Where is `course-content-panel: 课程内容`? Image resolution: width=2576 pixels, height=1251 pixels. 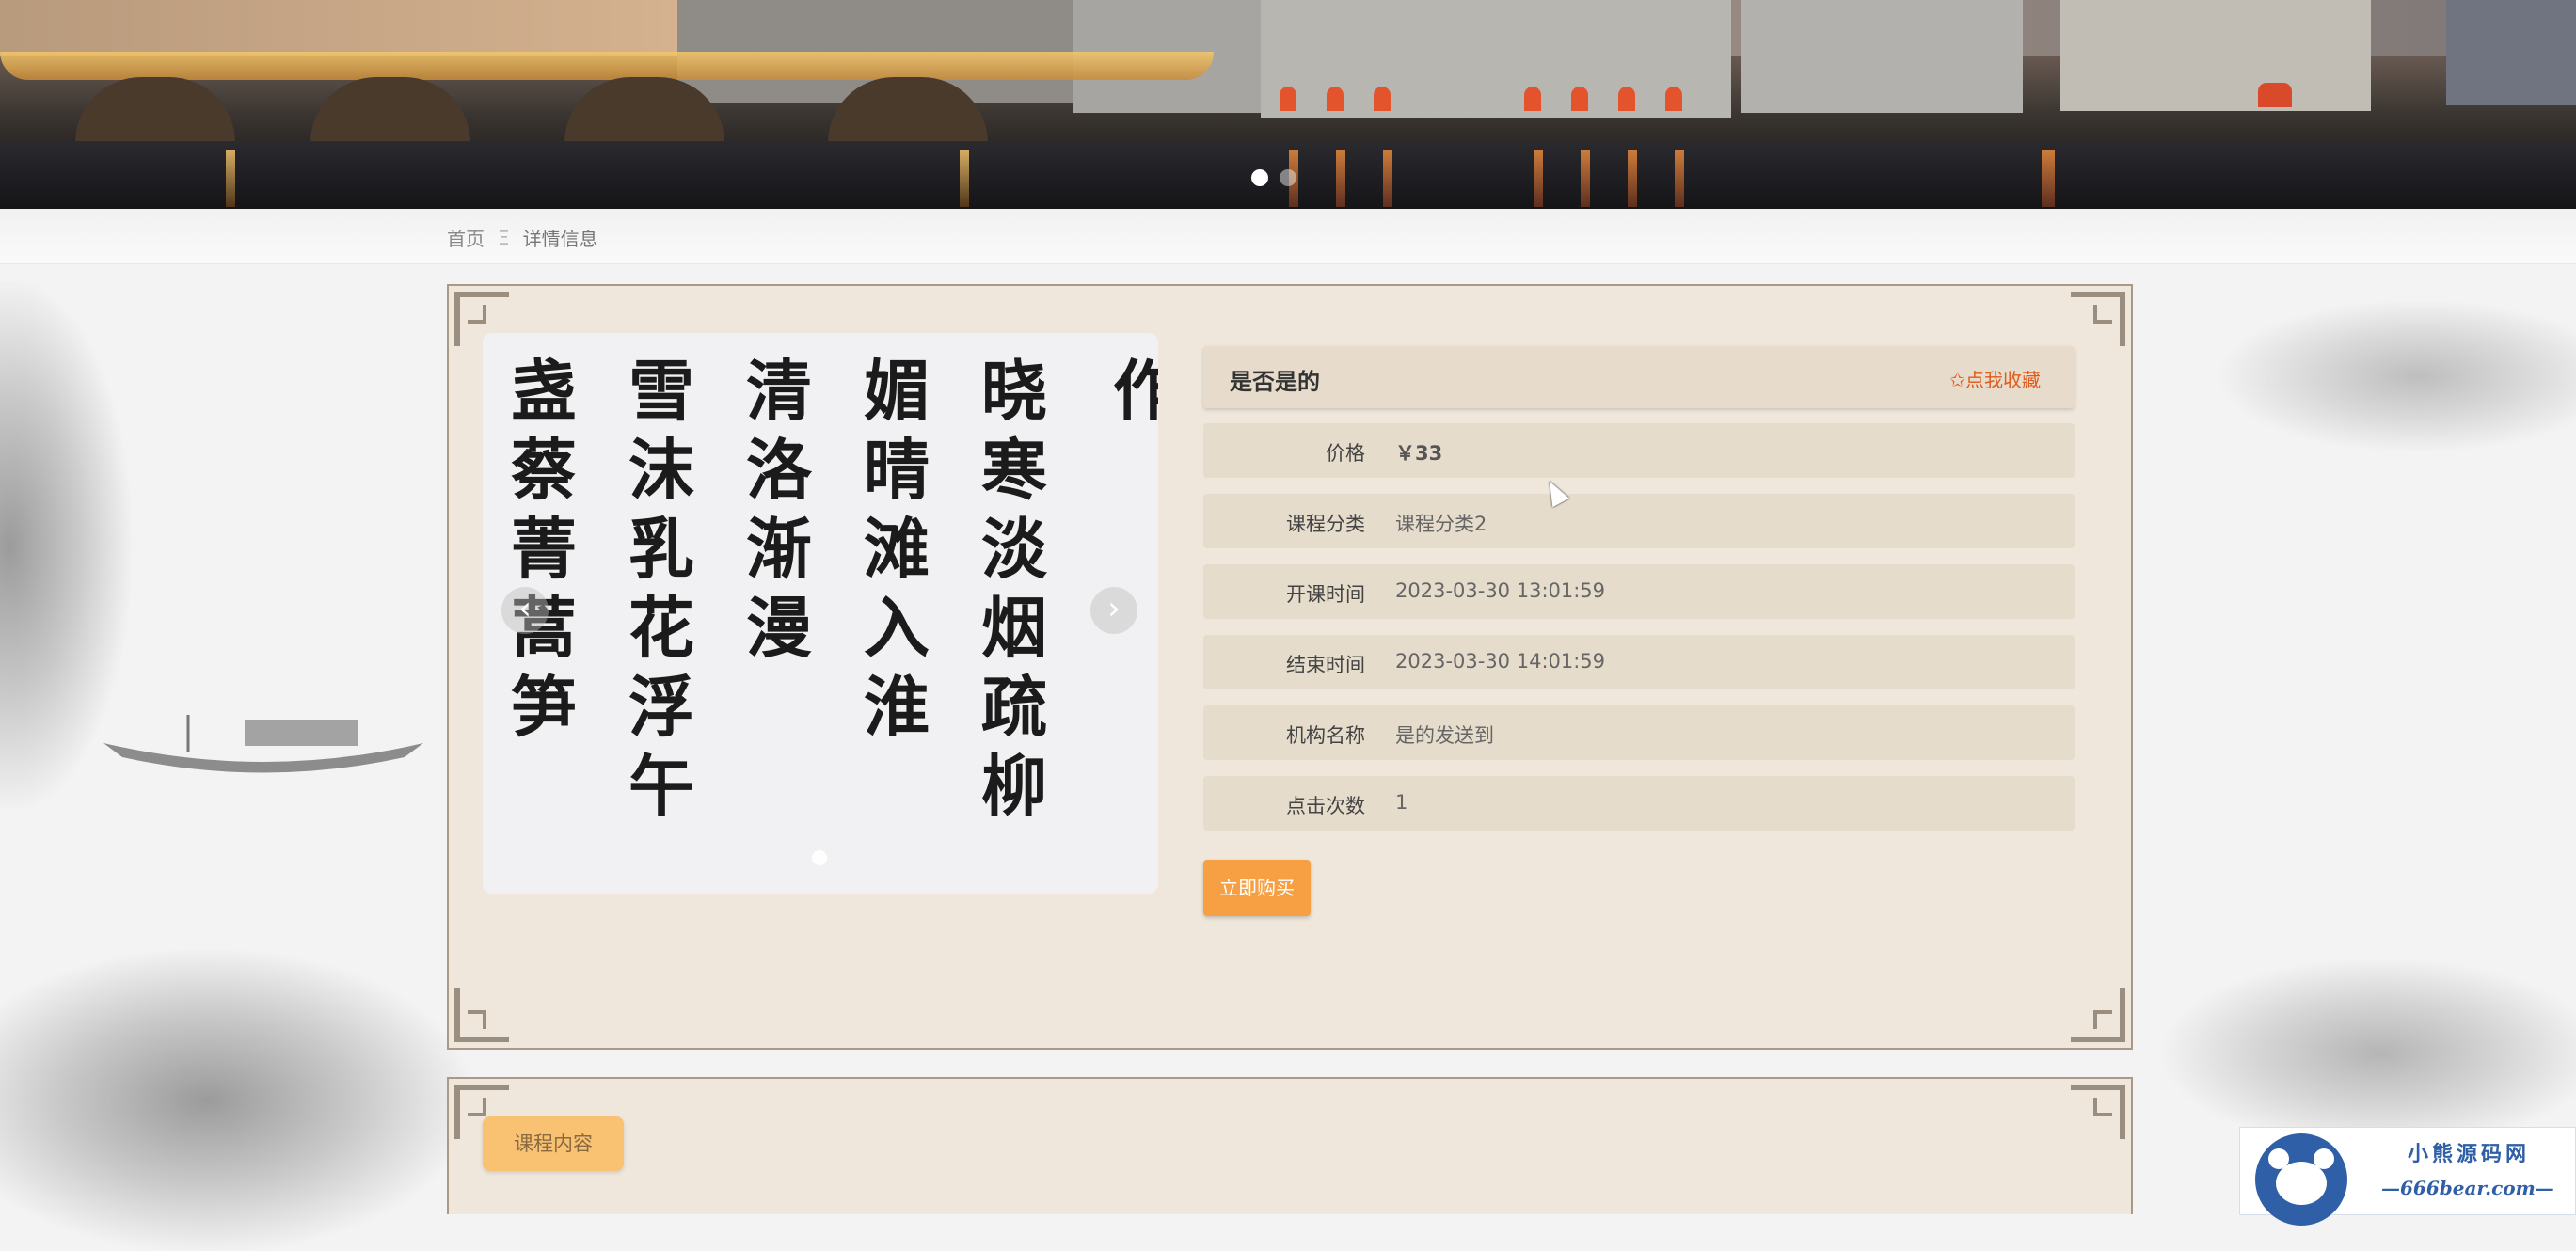
course-content-panel: 课程内容 is located at coordinates (1290, 1145).